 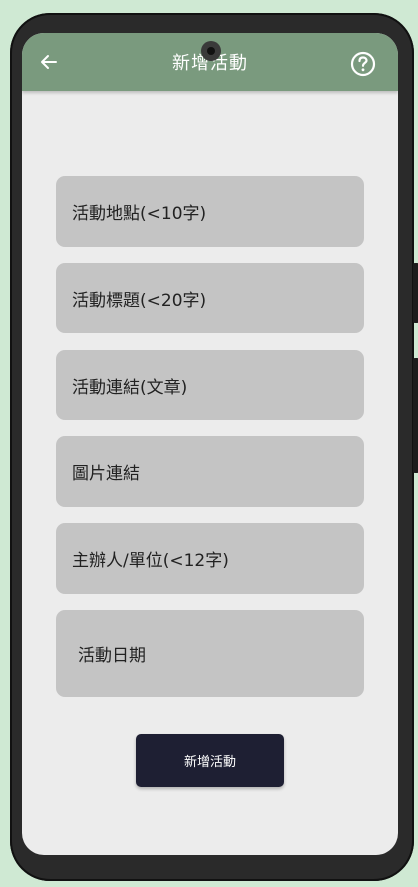 I want to click on location-placeholder: 活動地點(<10字), so click(x=139, y=214).